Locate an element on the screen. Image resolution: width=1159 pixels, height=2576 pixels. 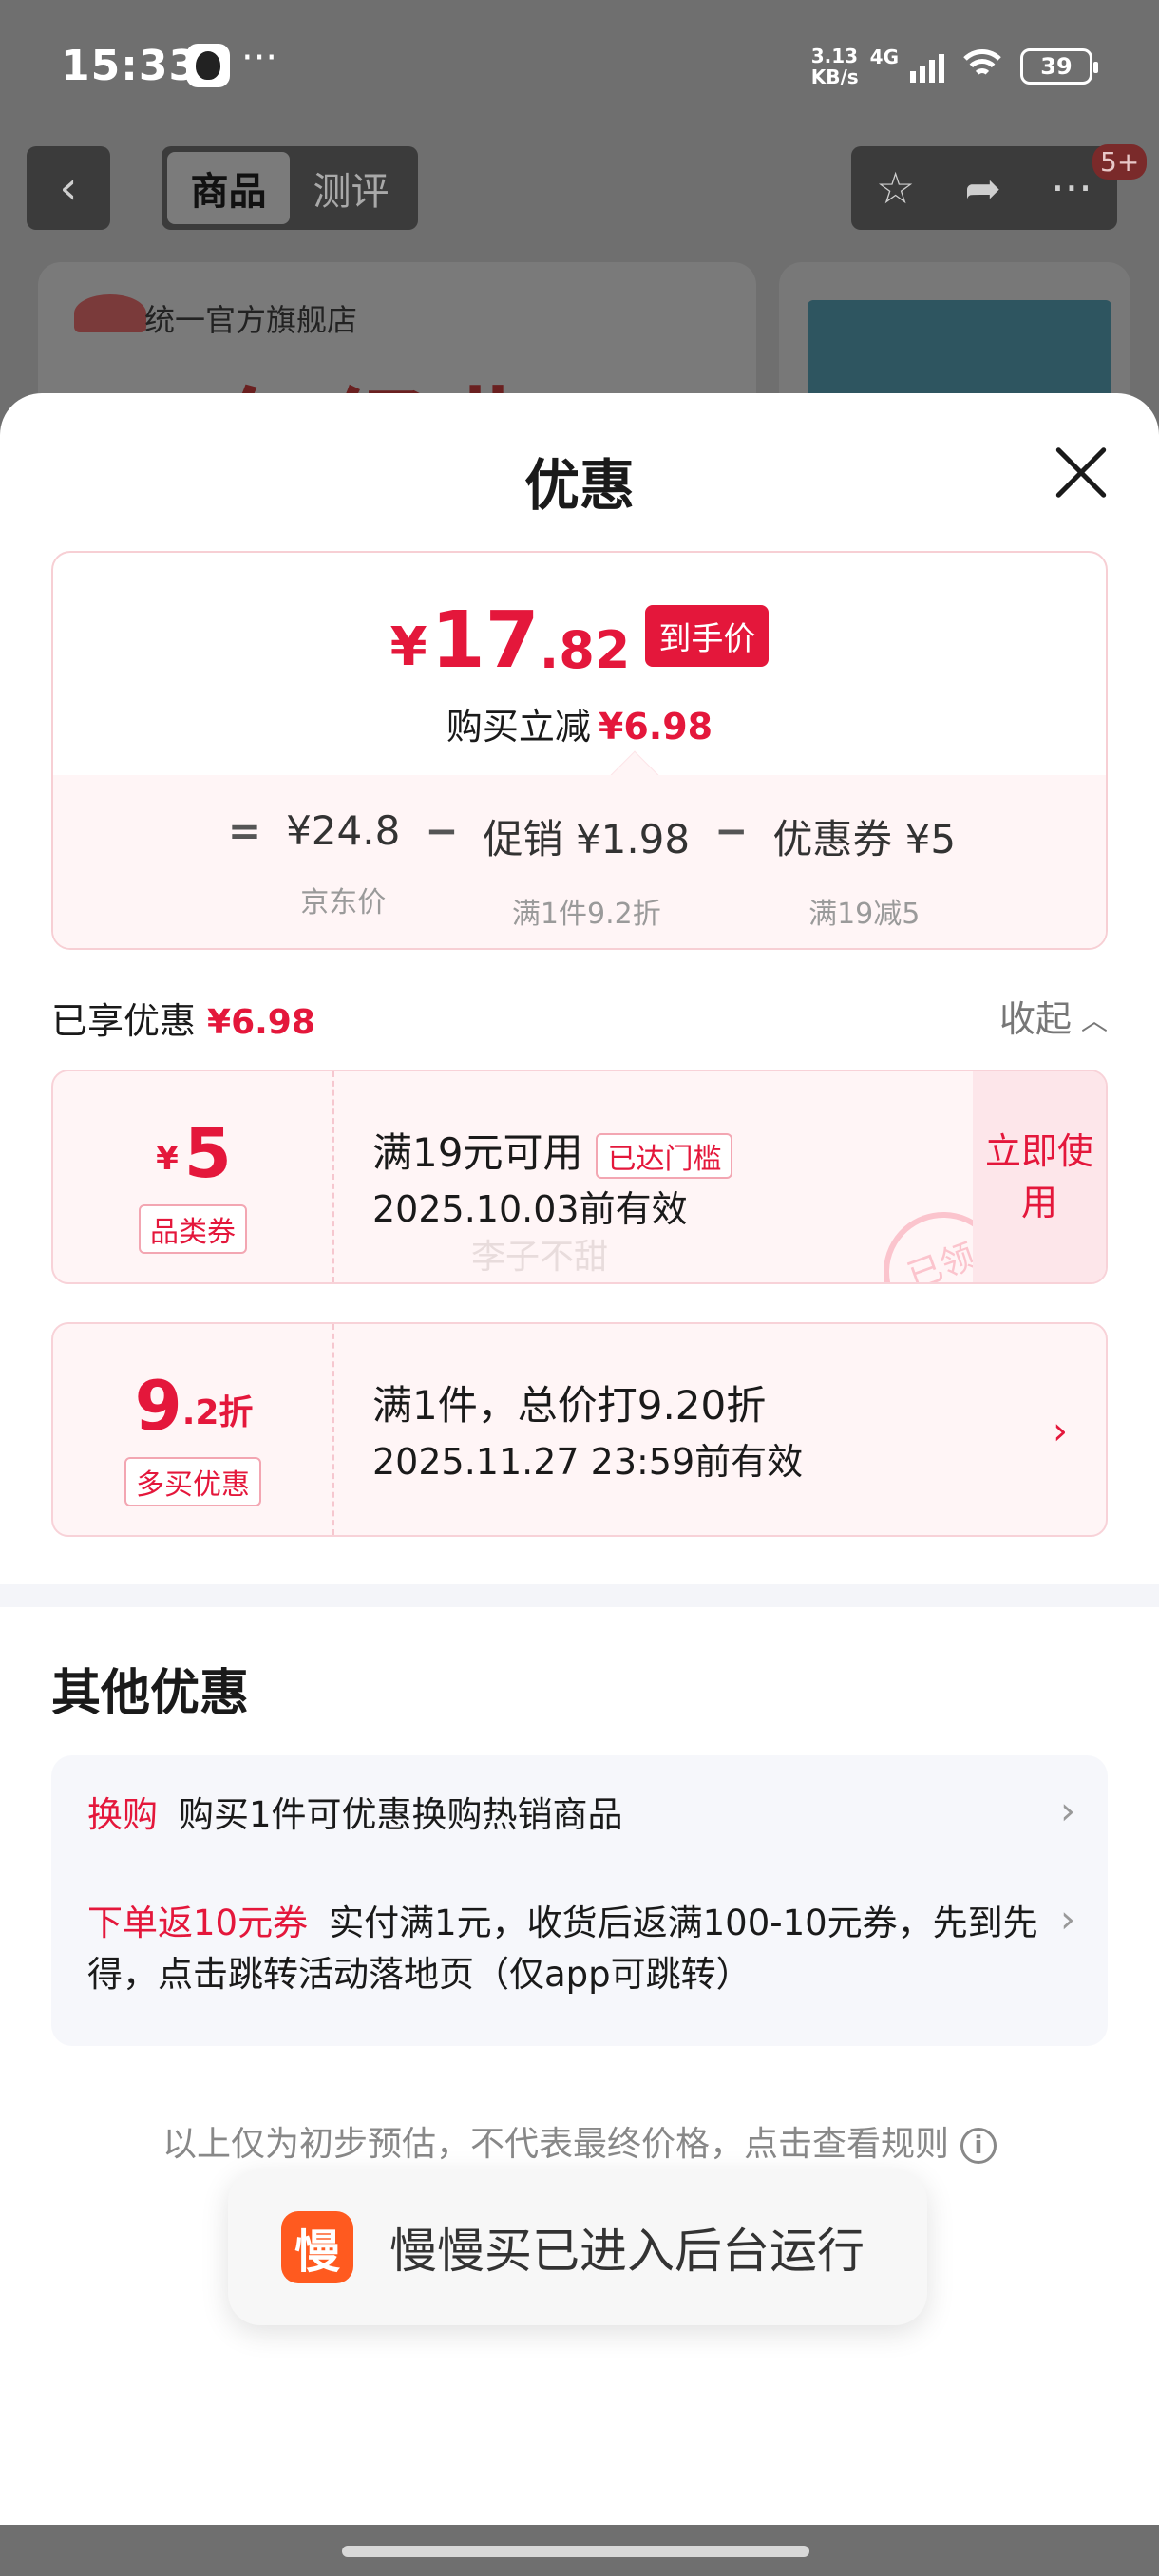
signal-icon is located at coordinates (927, 66).